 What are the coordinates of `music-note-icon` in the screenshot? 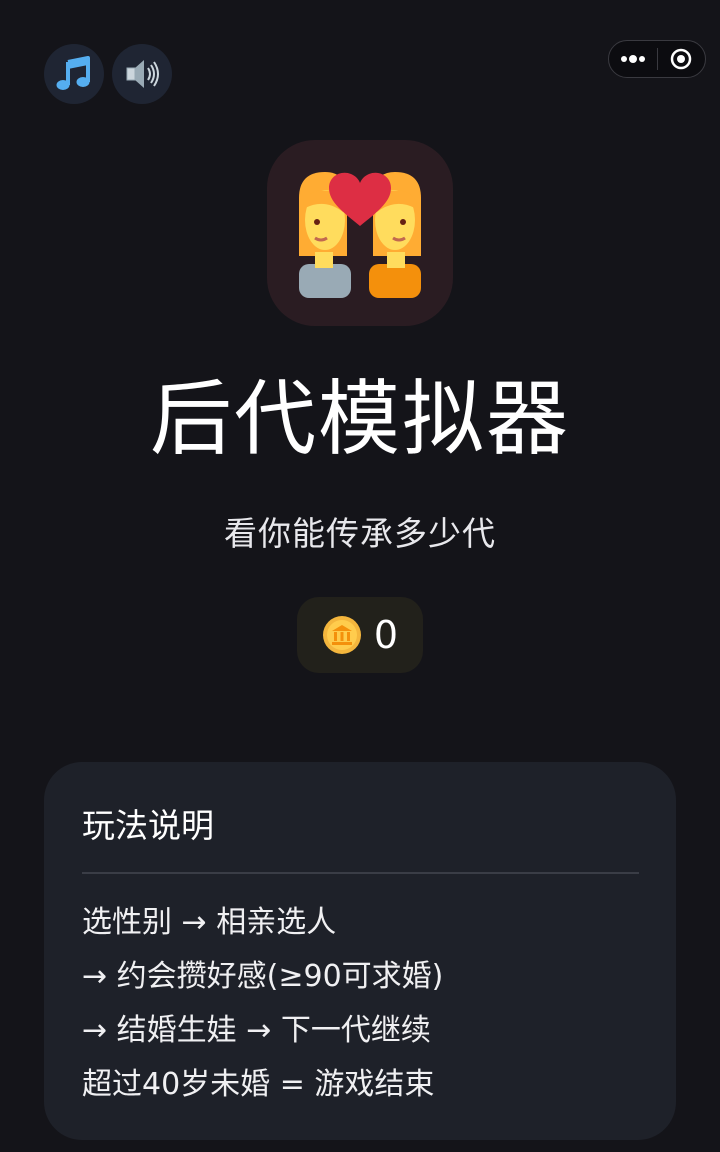 It's located at (73, 73).